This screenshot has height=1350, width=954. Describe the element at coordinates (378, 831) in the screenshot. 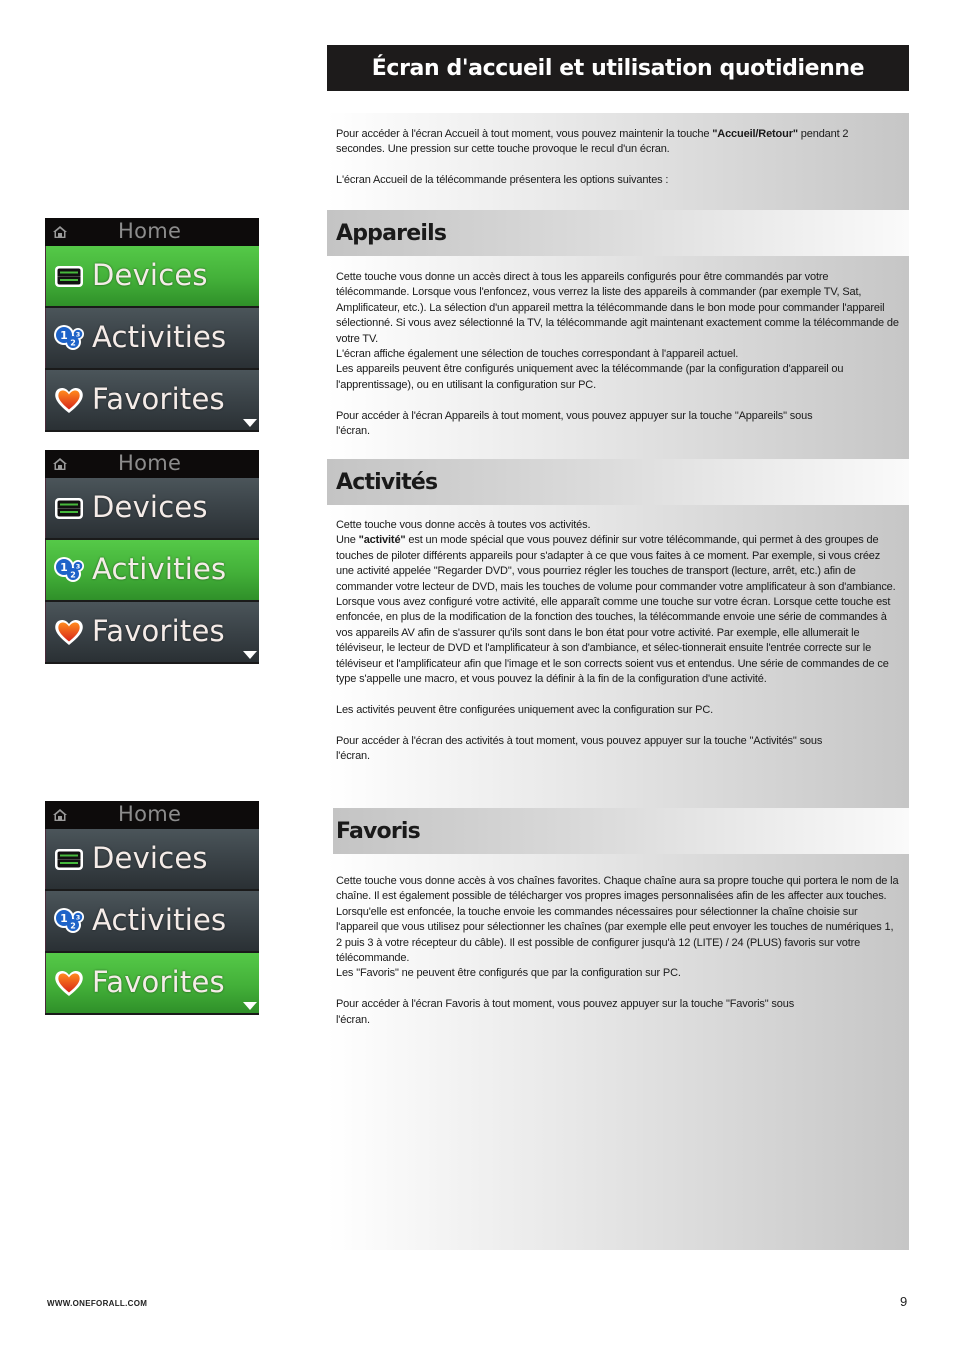

I see `section-heading-text: Favoris` at that location.